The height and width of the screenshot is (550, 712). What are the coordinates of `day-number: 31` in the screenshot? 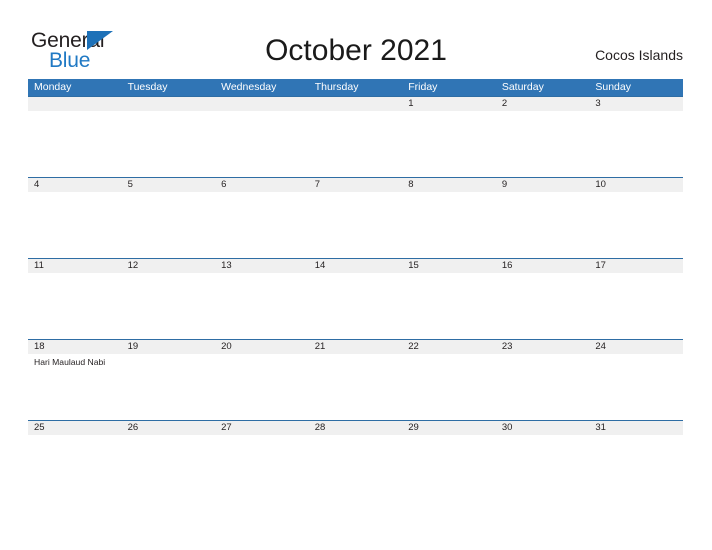 It's located at (636, 428).